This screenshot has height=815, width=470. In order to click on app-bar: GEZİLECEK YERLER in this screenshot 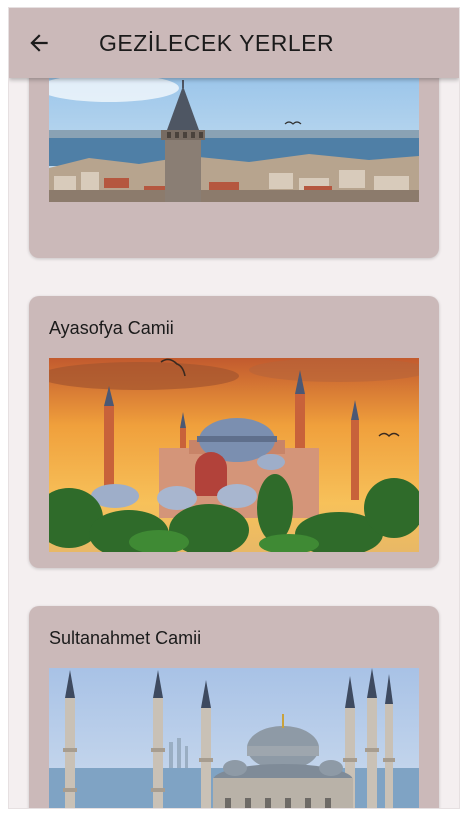, I will do `click(234, 43)`.